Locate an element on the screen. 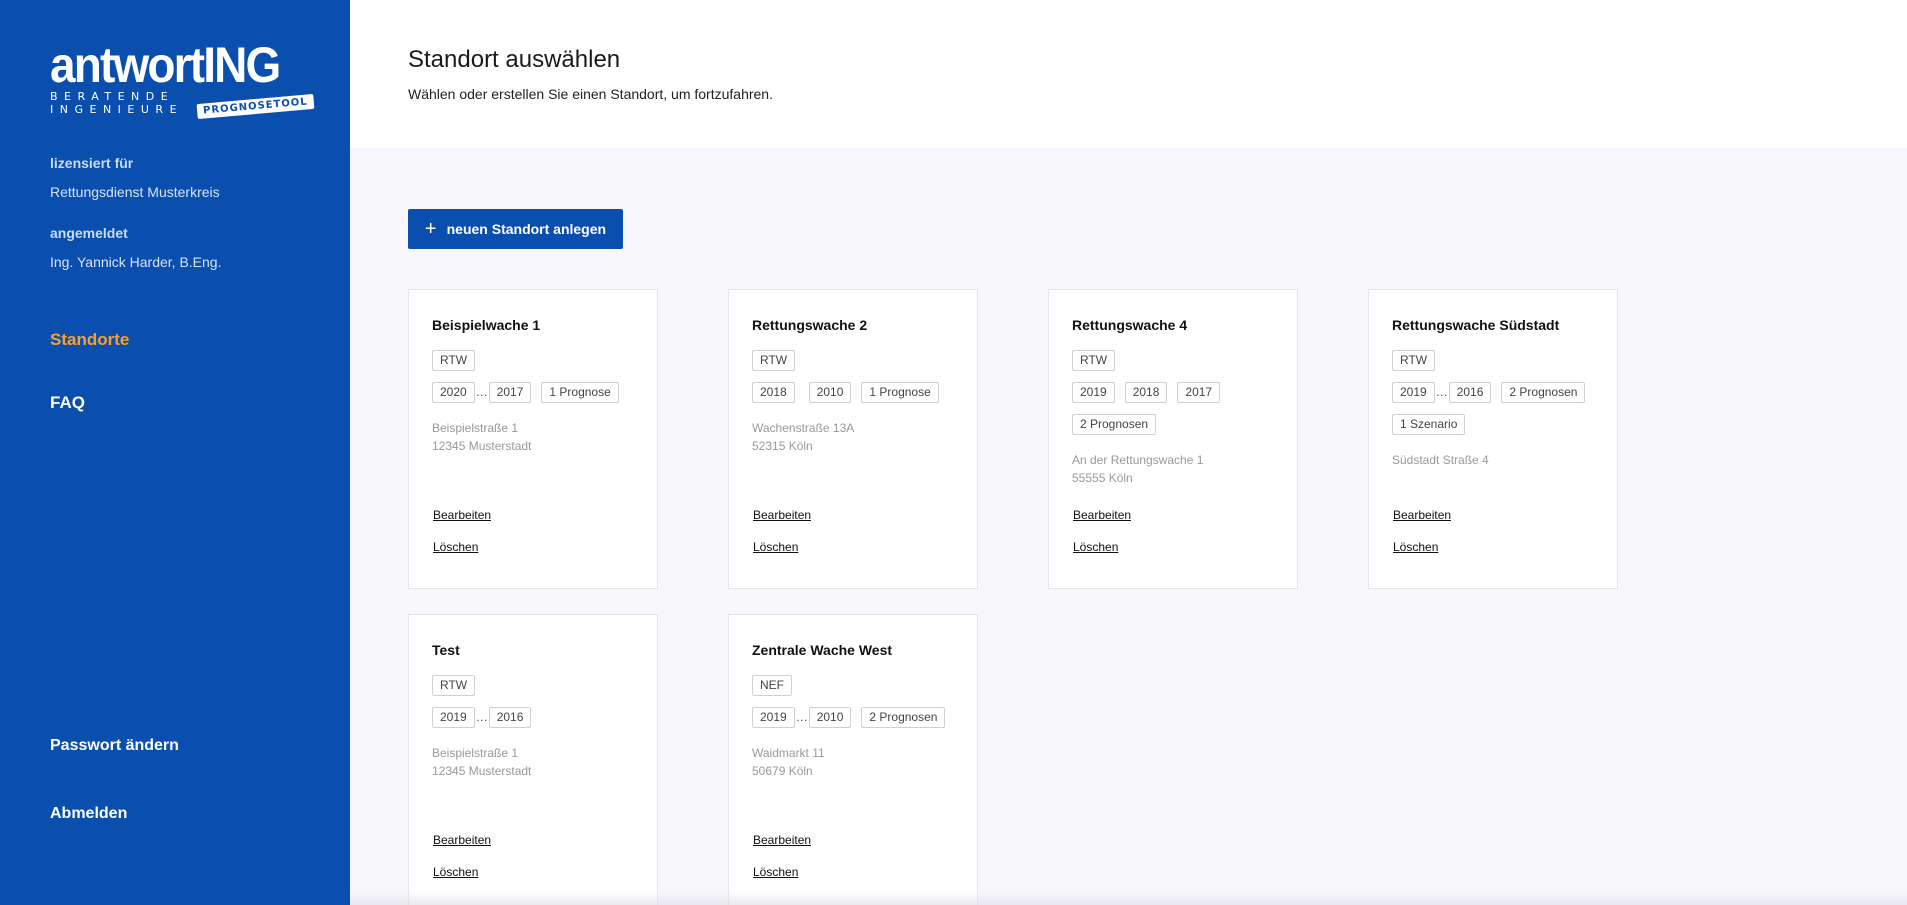  location-name: Rettungswache Südstadt is located at coordinates (1476, 325).